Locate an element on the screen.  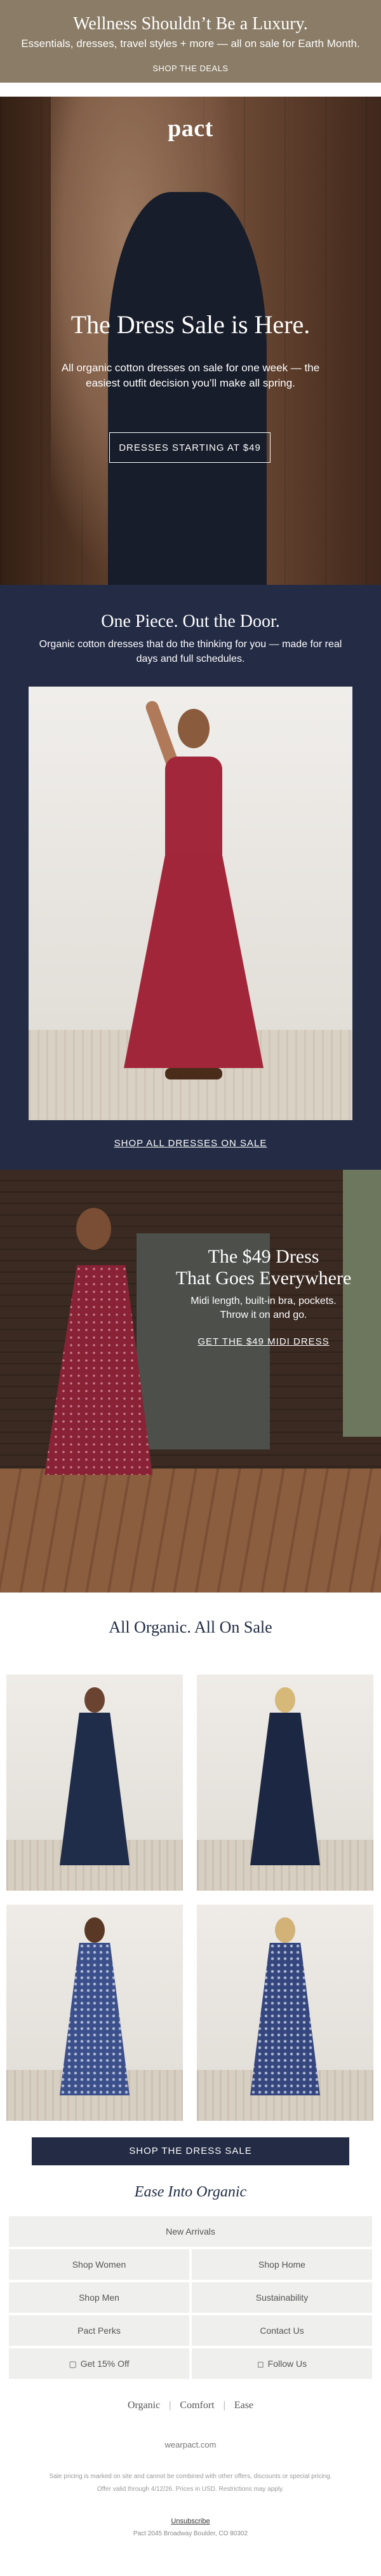
nav-new-arrivals: New Arrivals is located at coordinates (190, 2231).